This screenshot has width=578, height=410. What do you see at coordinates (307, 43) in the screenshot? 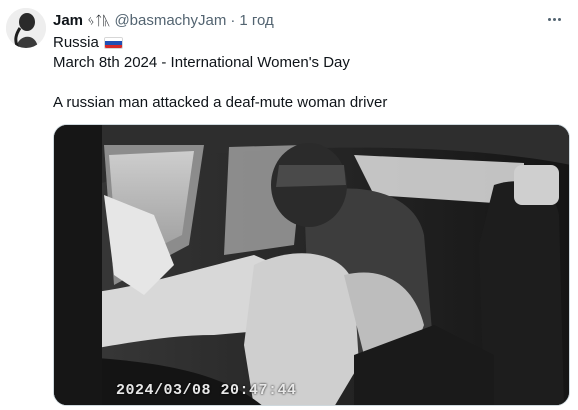
I see `tweet-text-line: Russia` at bounding box center [307, 43].